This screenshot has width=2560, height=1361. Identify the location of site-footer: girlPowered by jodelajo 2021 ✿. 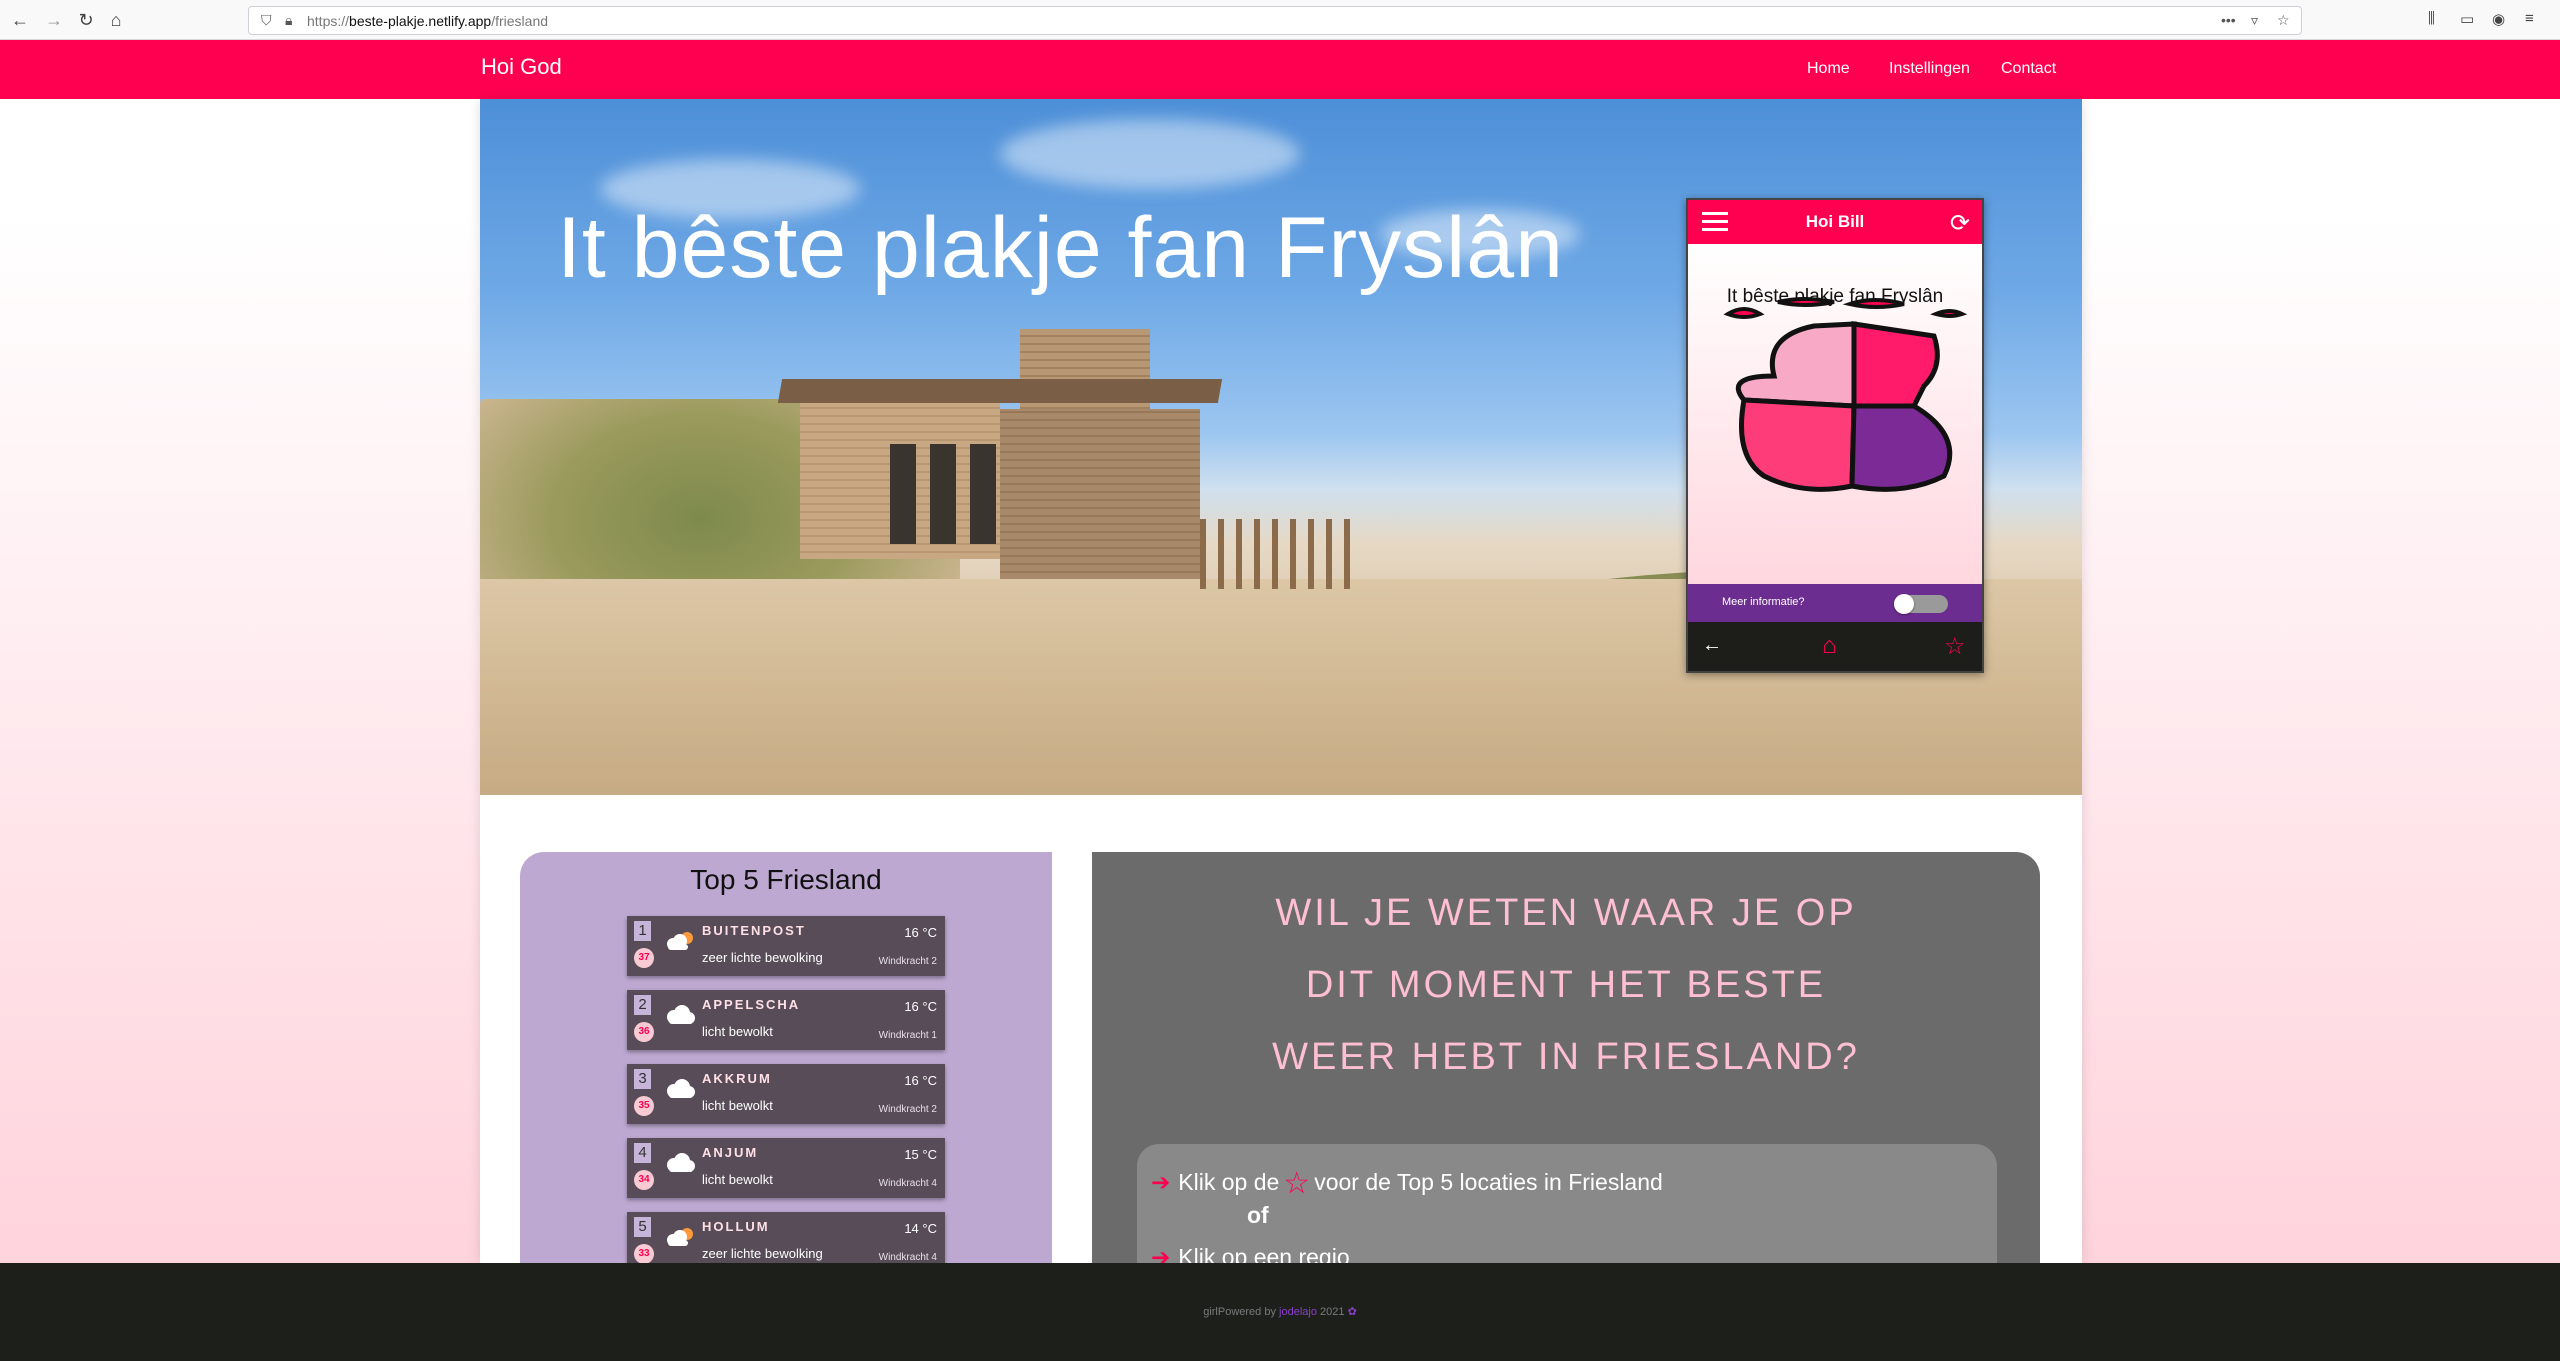
(1280, 1312).